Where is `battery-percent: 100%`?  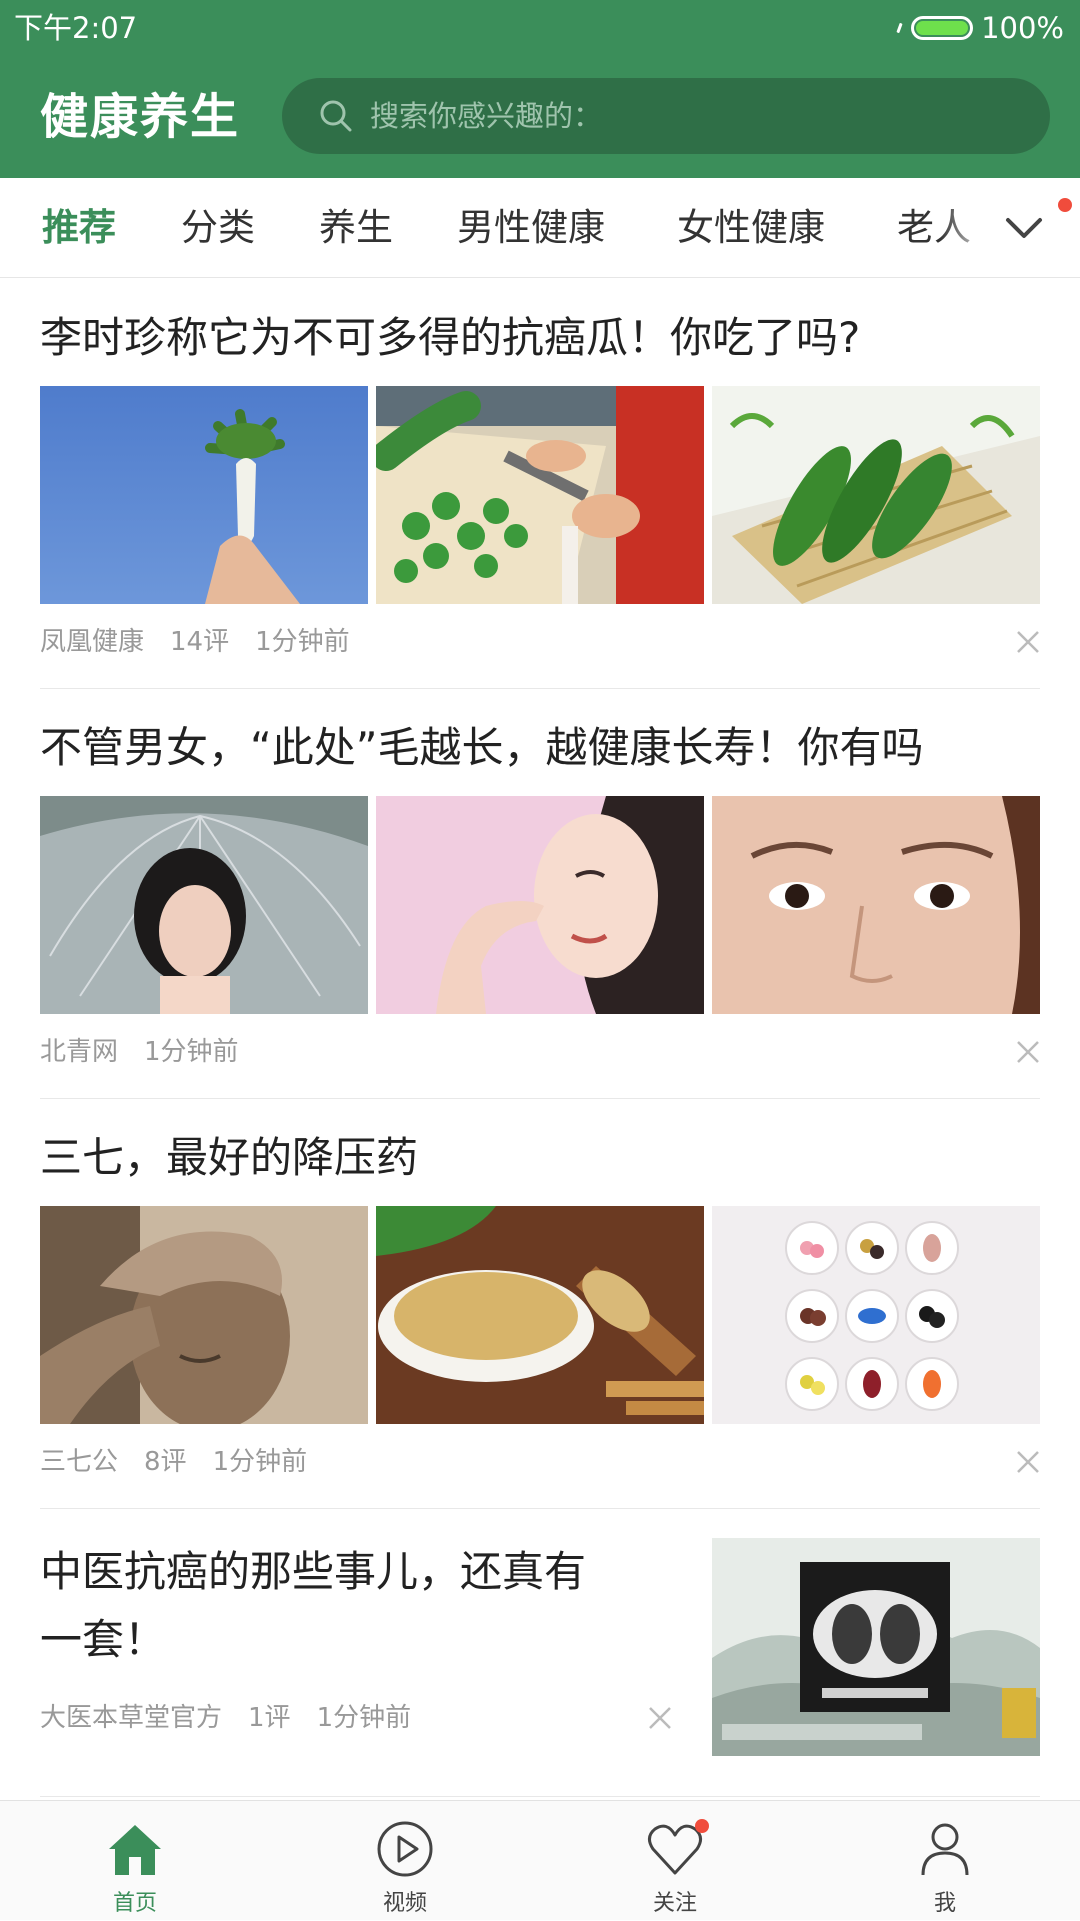
battery-percent: 100% is located at coordinates (1022, 28).